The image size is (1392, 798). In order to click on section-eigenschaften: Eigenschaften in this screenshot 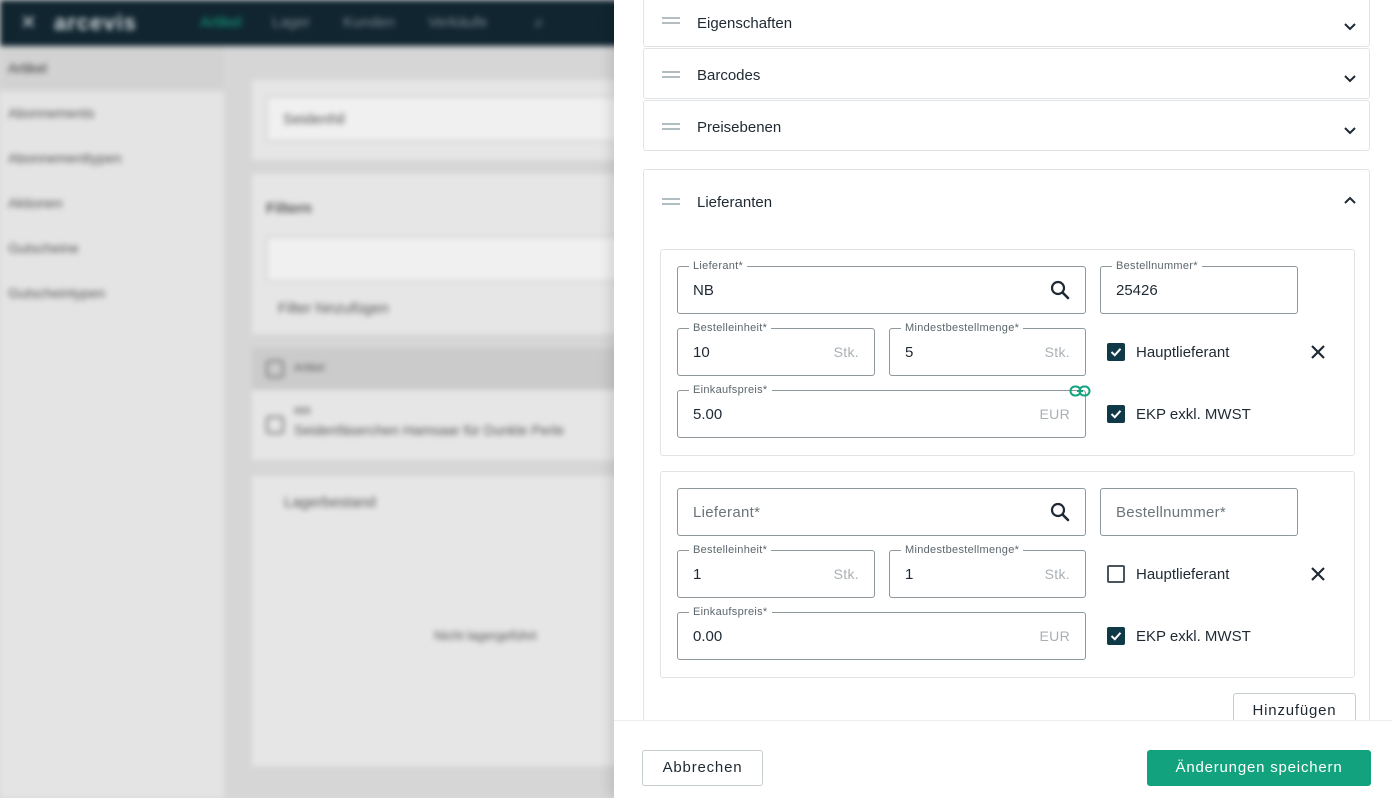, I will do `click(1006, 23)`.